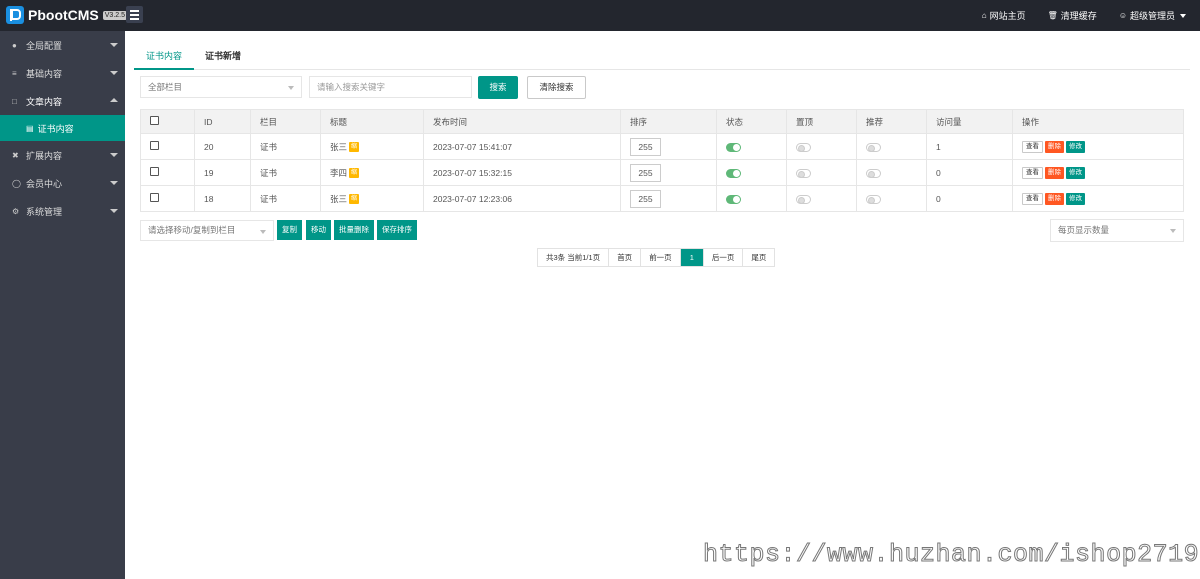 This screenshot has width=1200, height=579. Describe the element at coordinates (318, 230) in the screenshot. I see `move-button: 移动` at that location.